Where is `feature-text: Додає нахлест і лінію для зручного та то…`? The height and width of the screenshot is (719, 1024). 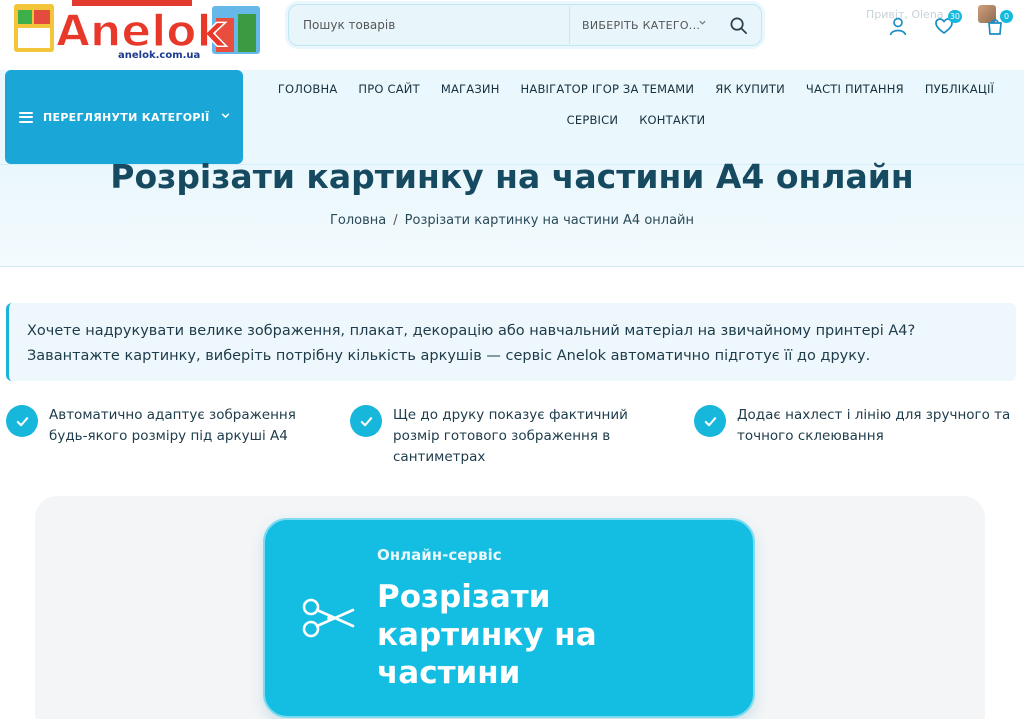 feature-text: Додає нахлест і лінію для зручного та то… is located at coordinates (874, 425).